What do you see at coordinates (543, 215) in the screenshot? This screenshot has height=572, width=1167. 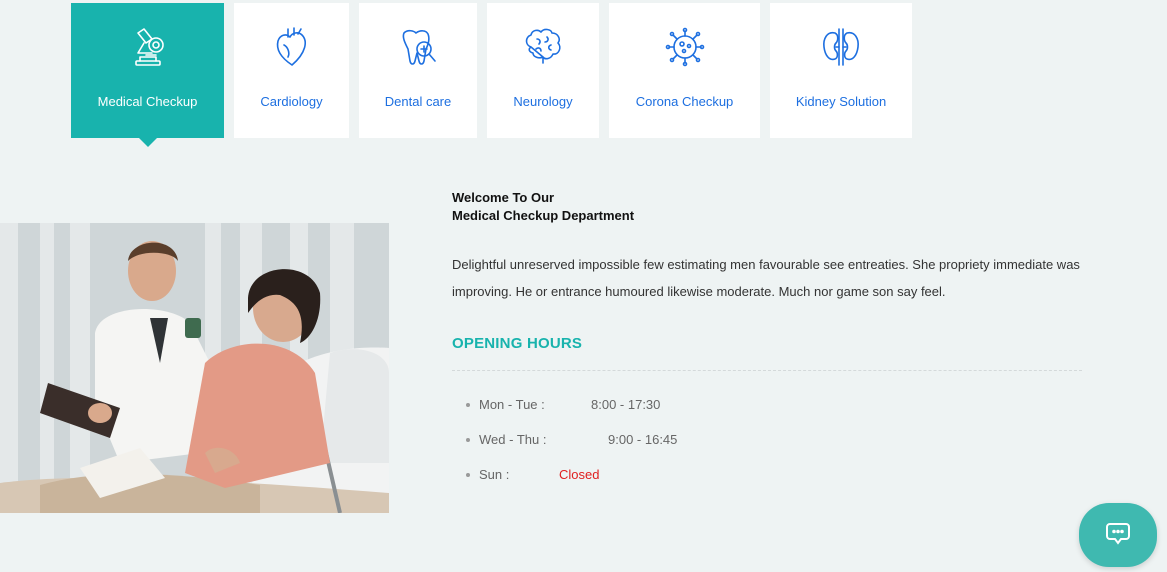 I see `welcome-line-2: Medical Checkup Department` at bounding box center [543, 215].